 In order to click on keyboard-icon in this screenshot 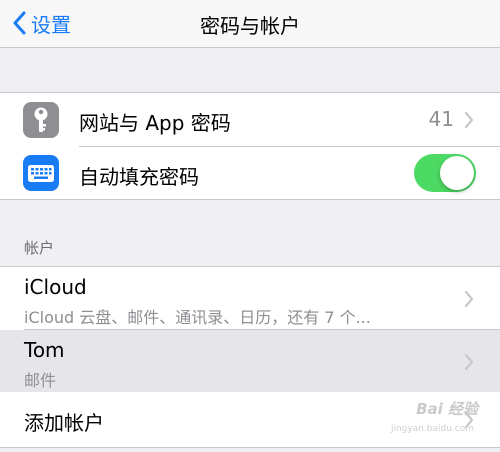, I will do `click(41, 173)`.